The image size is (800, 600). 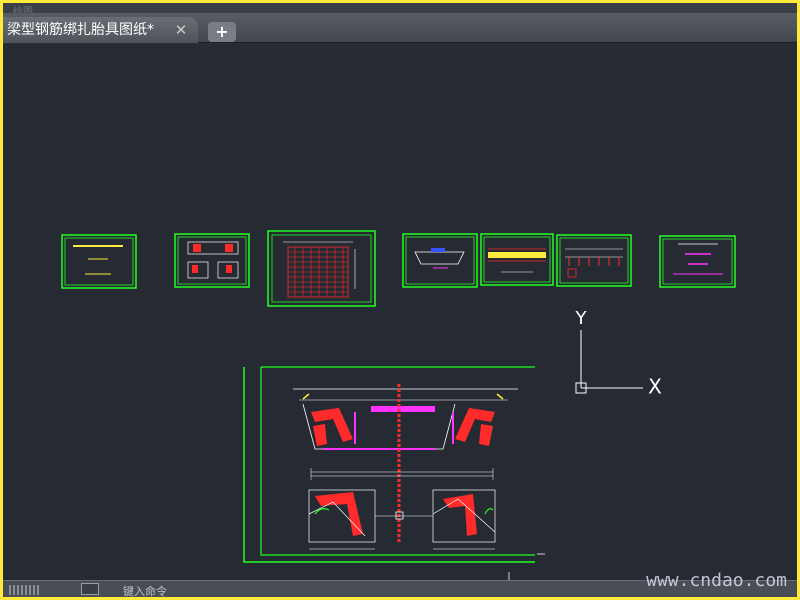 I want to click on main-sheet, so click(x=394, y=473).